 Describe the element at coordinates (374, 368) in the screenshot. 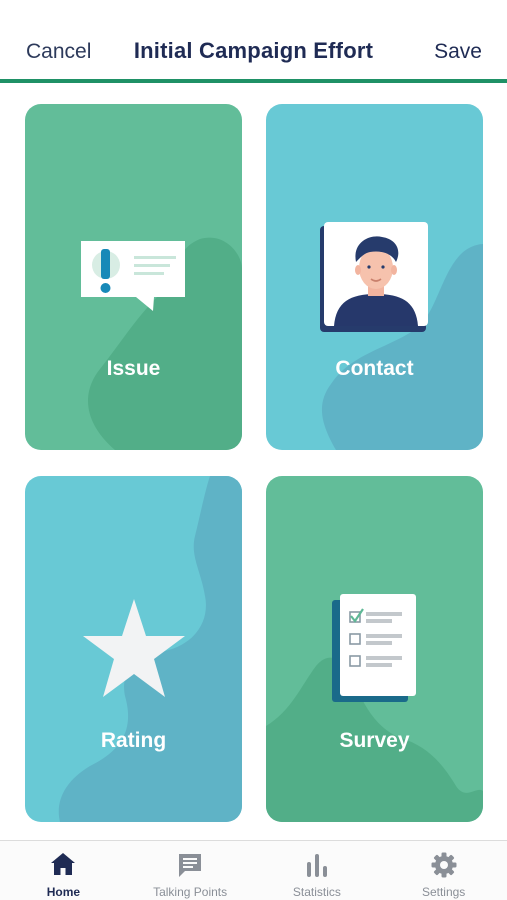

I see `card-label: Contact` at that location.